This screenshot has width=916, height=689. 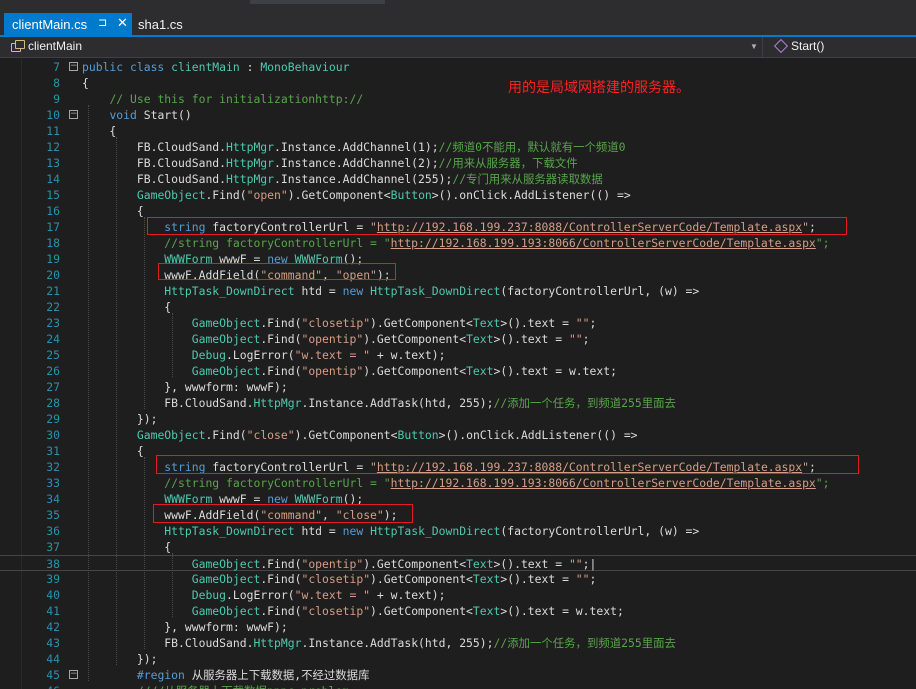 I want to click on line-number: 40, so click(x=53, y=595).